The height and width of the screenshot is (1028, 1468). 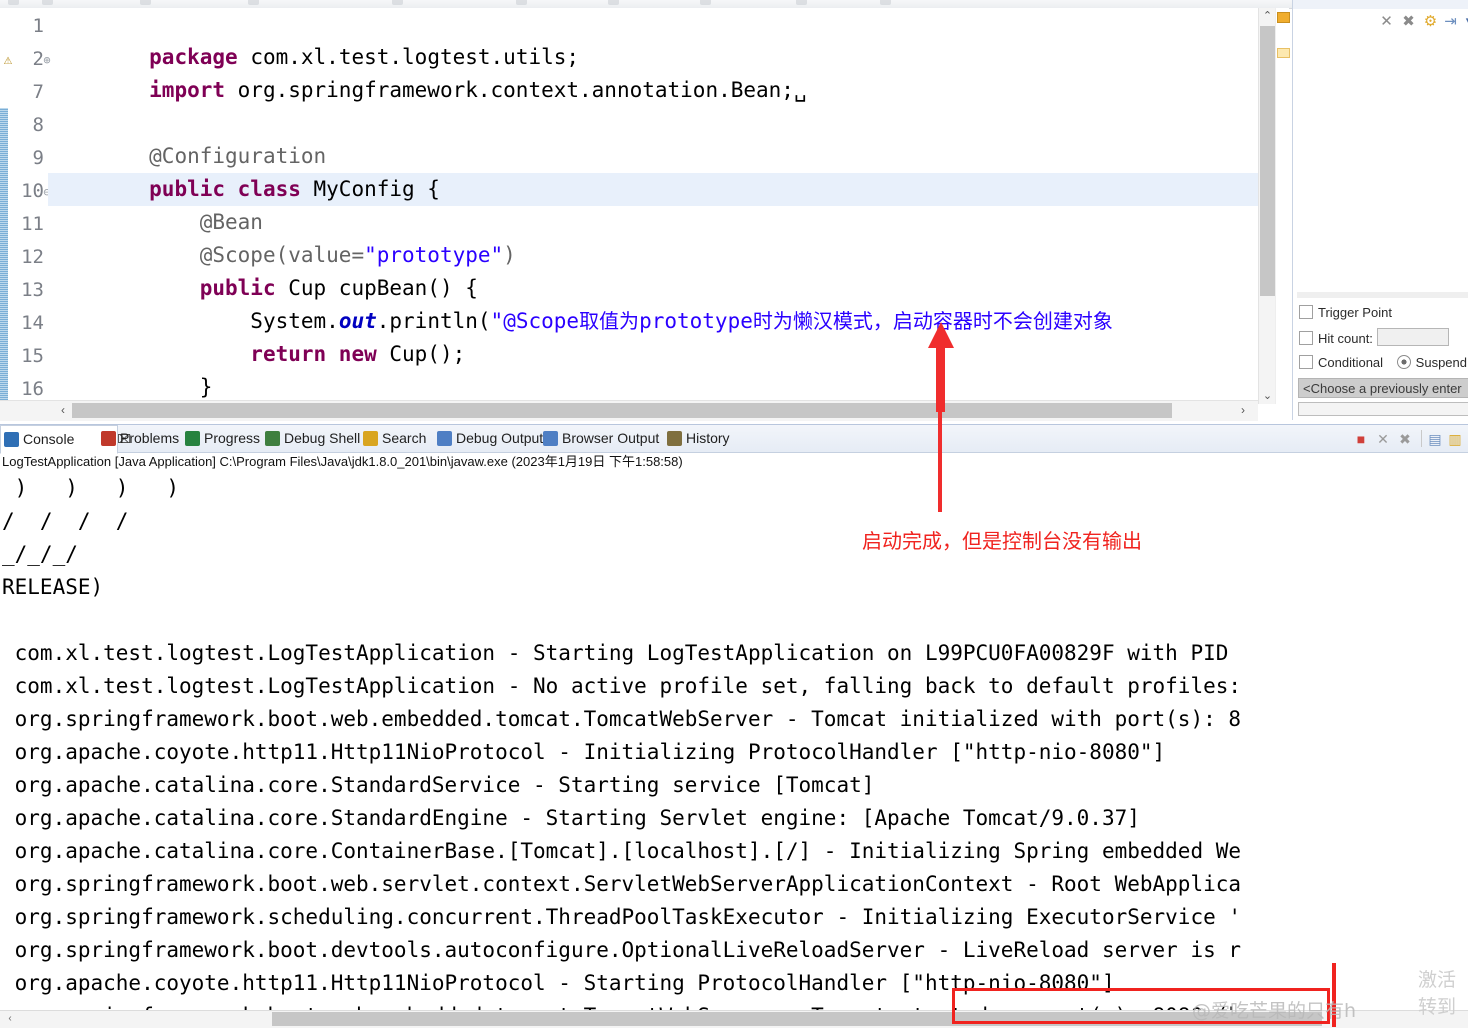 What do you see at coordinates (91, 488) in the screenshot?
I see `console-line: ) ) ) )` at bounding box center [91, 488].